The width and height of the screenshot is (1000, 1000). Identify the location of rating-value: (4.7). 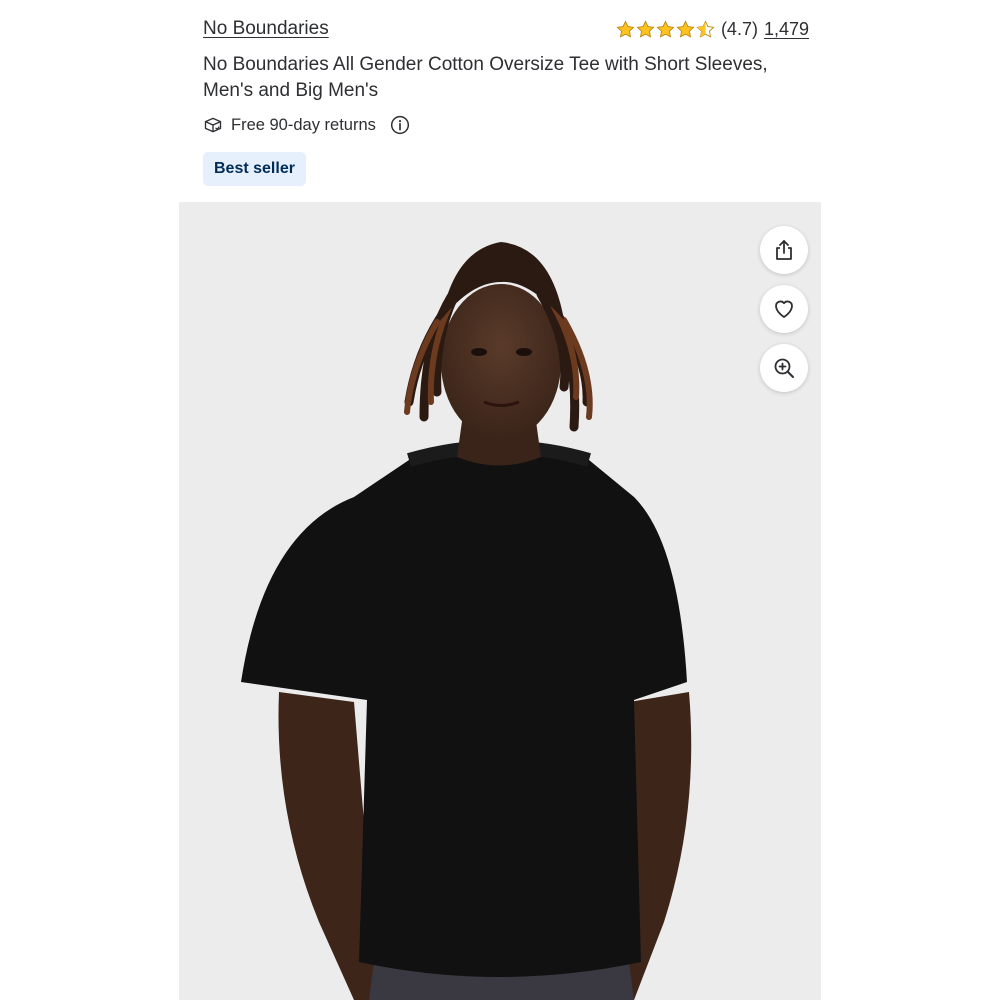
(739, 28).